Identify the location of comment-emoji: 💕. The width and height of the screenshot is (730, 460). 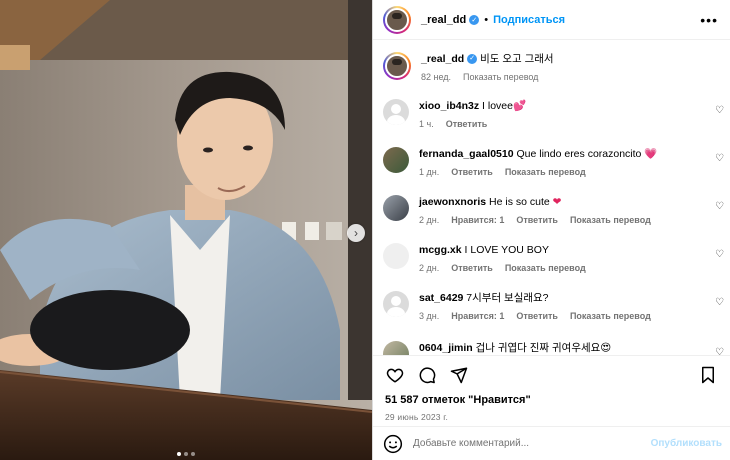
(519, 106).